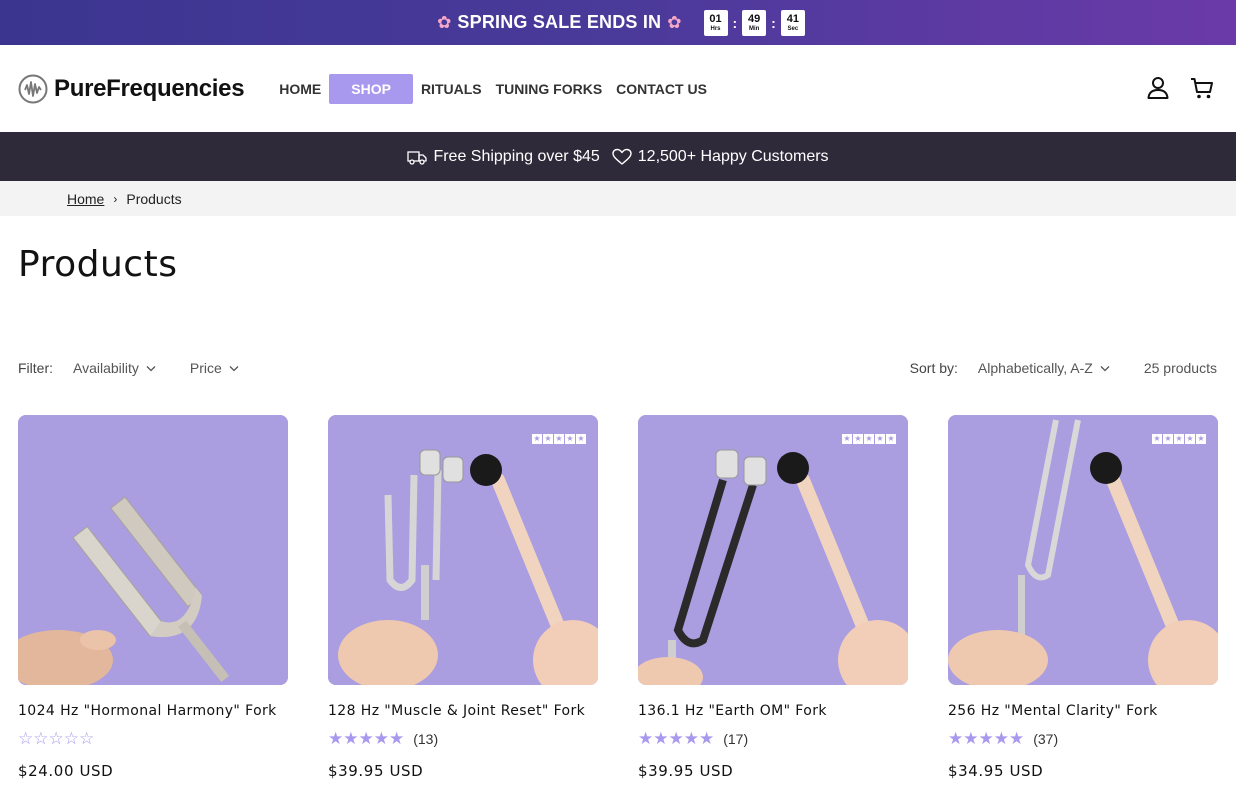  I want to click on free-shipping-text: Free Shipping over $45, so click(516, 156).